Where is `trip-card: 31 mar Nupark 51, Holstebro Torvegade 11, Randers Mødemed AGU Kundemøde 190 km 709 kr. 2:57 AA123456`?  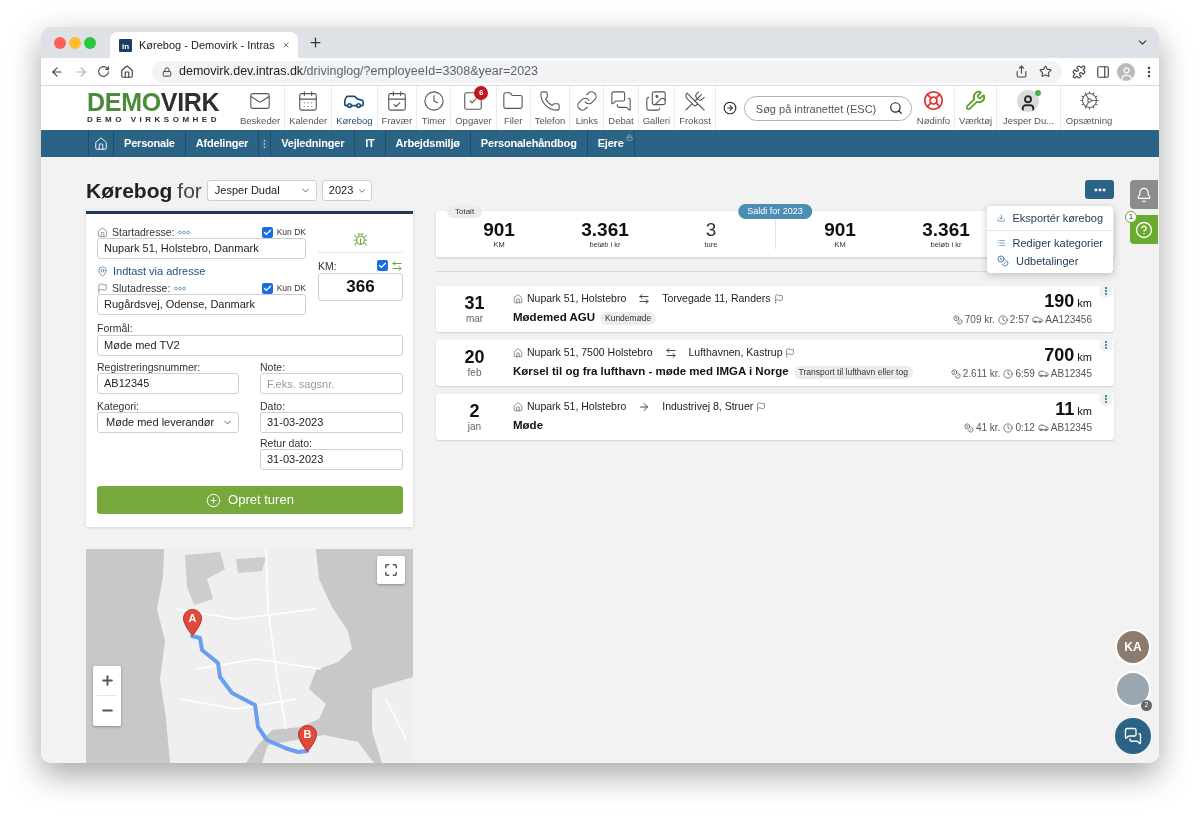
trip-card: 31 mar Nupark 51, Holstebro Torvegade 11, Randers Mødemed AGU Kundemøde 190 km 709 kr. 2:57 AA123456 is located at coordinates (775, 309).